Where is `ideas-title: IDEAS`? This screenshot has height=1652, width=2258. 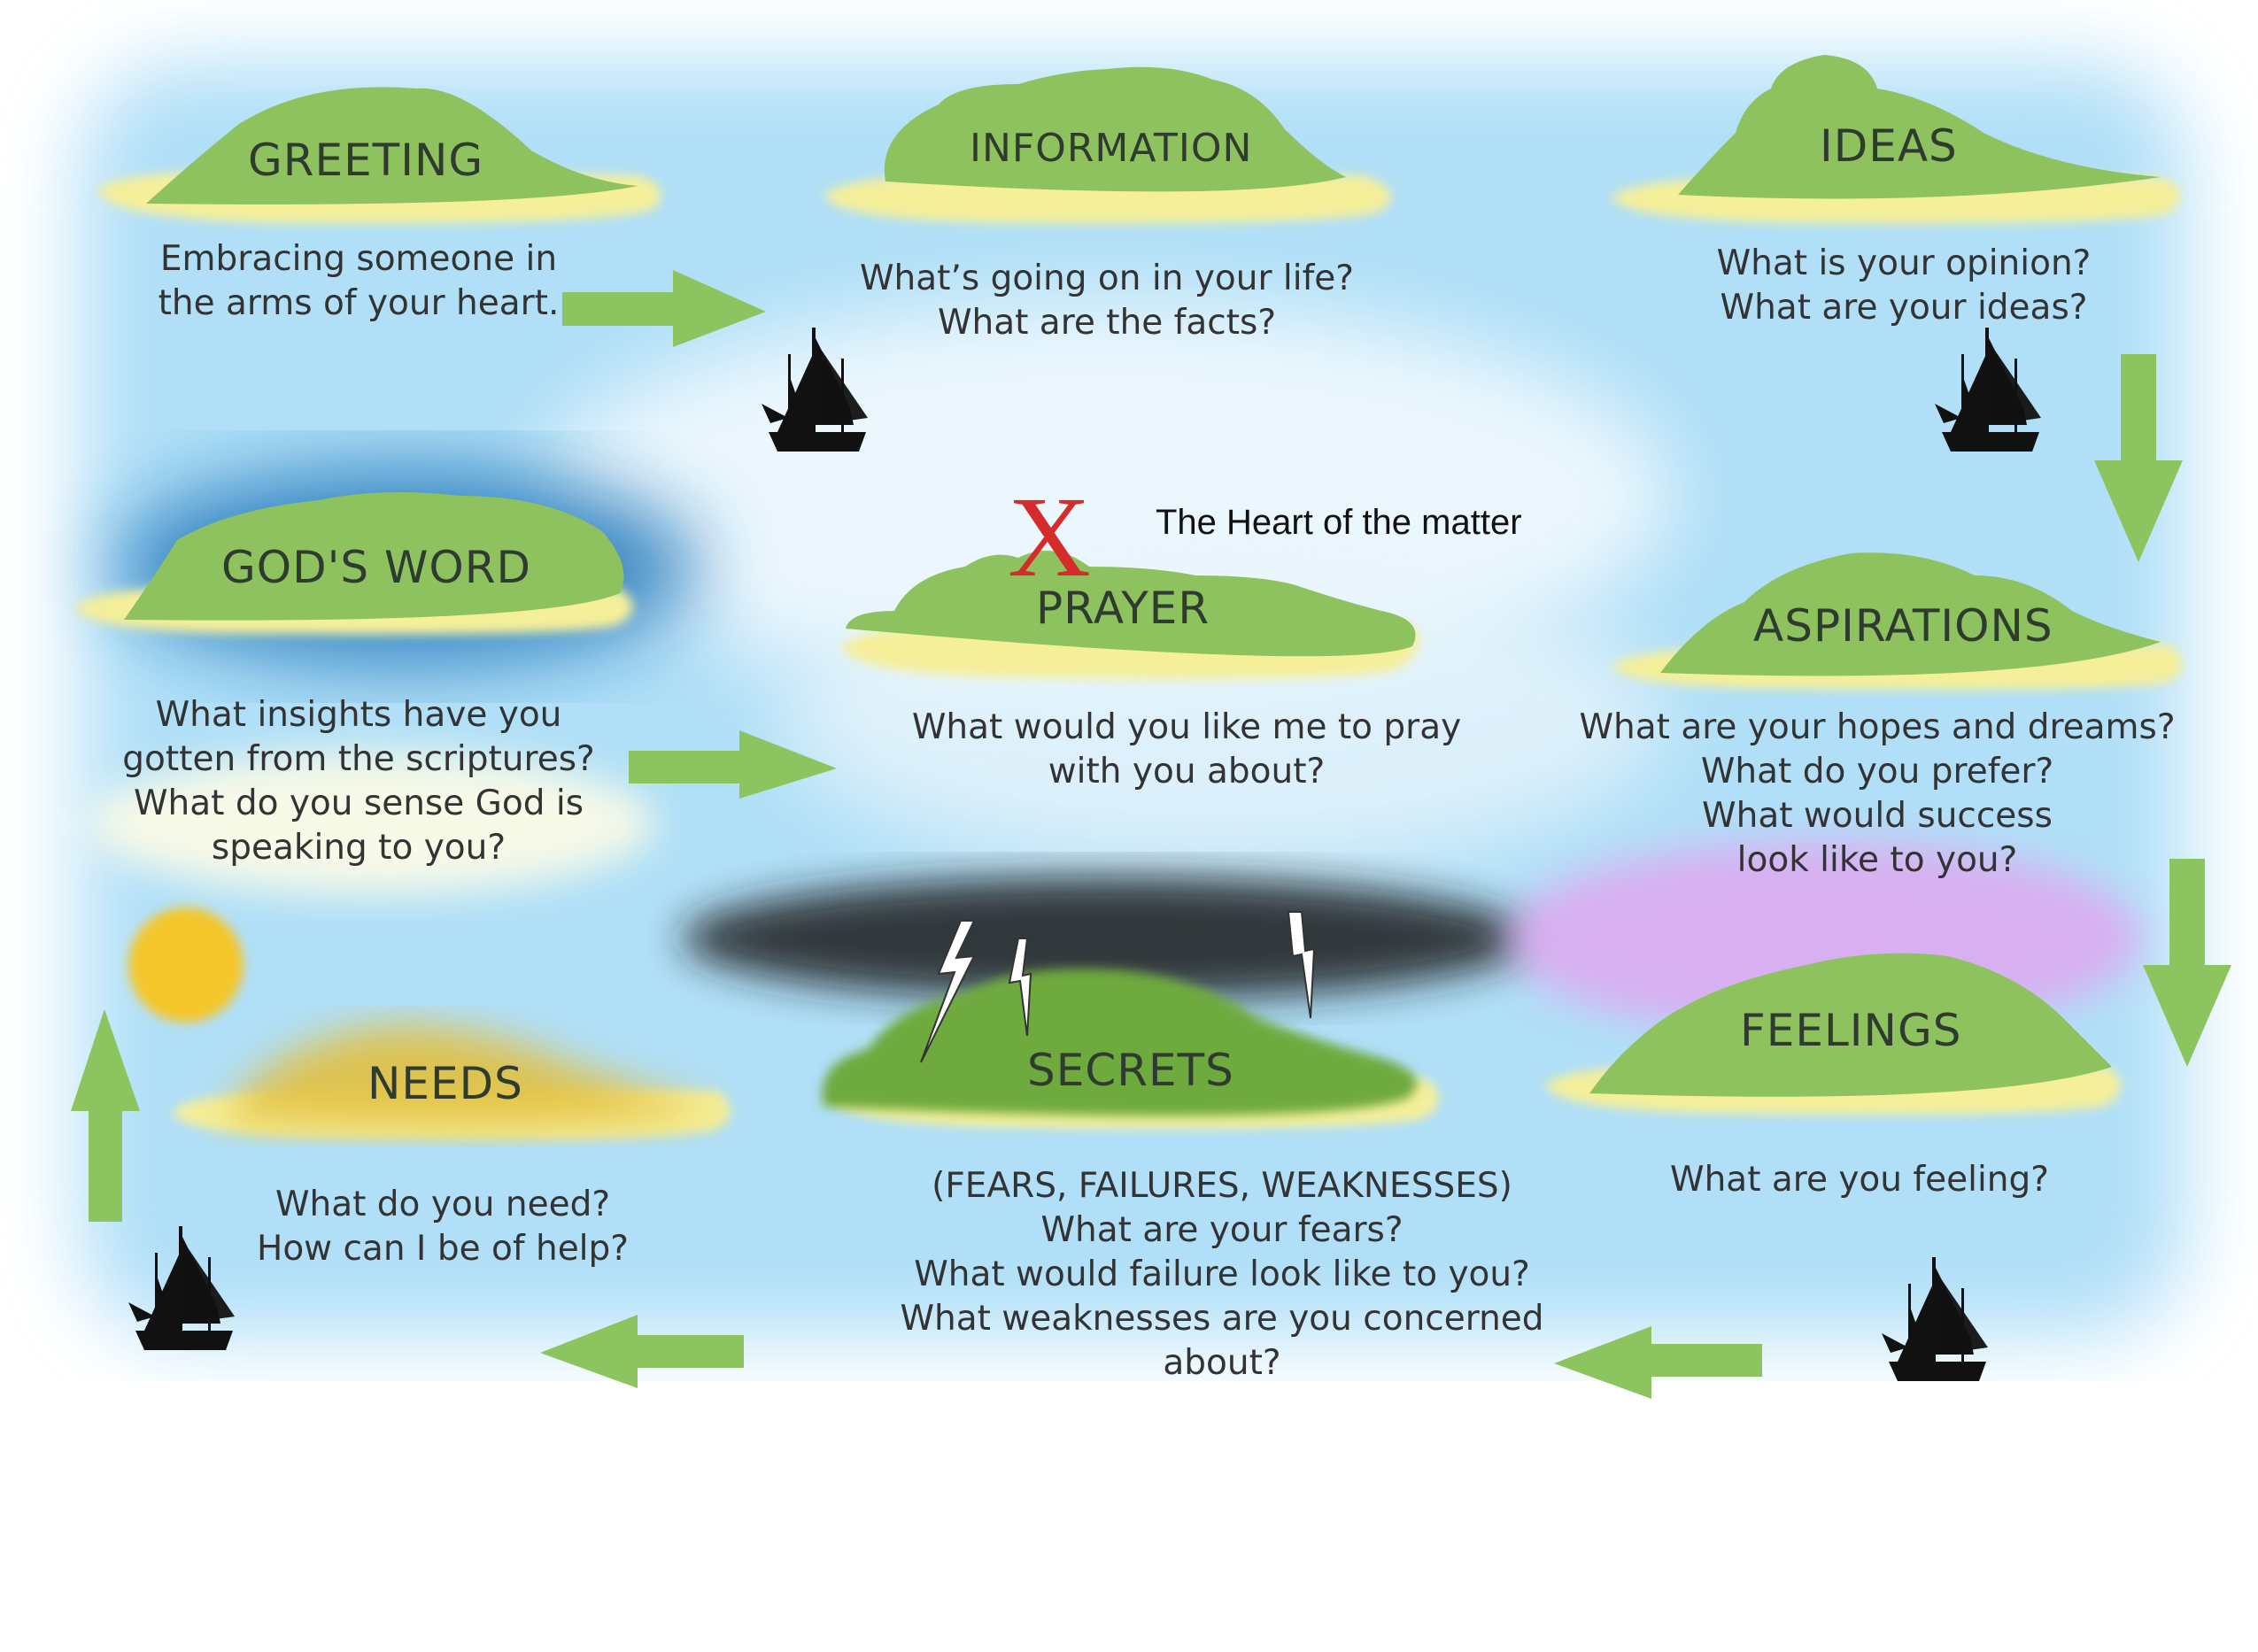 ideas-title: IDEAS is located at coordinates (1889, 146).